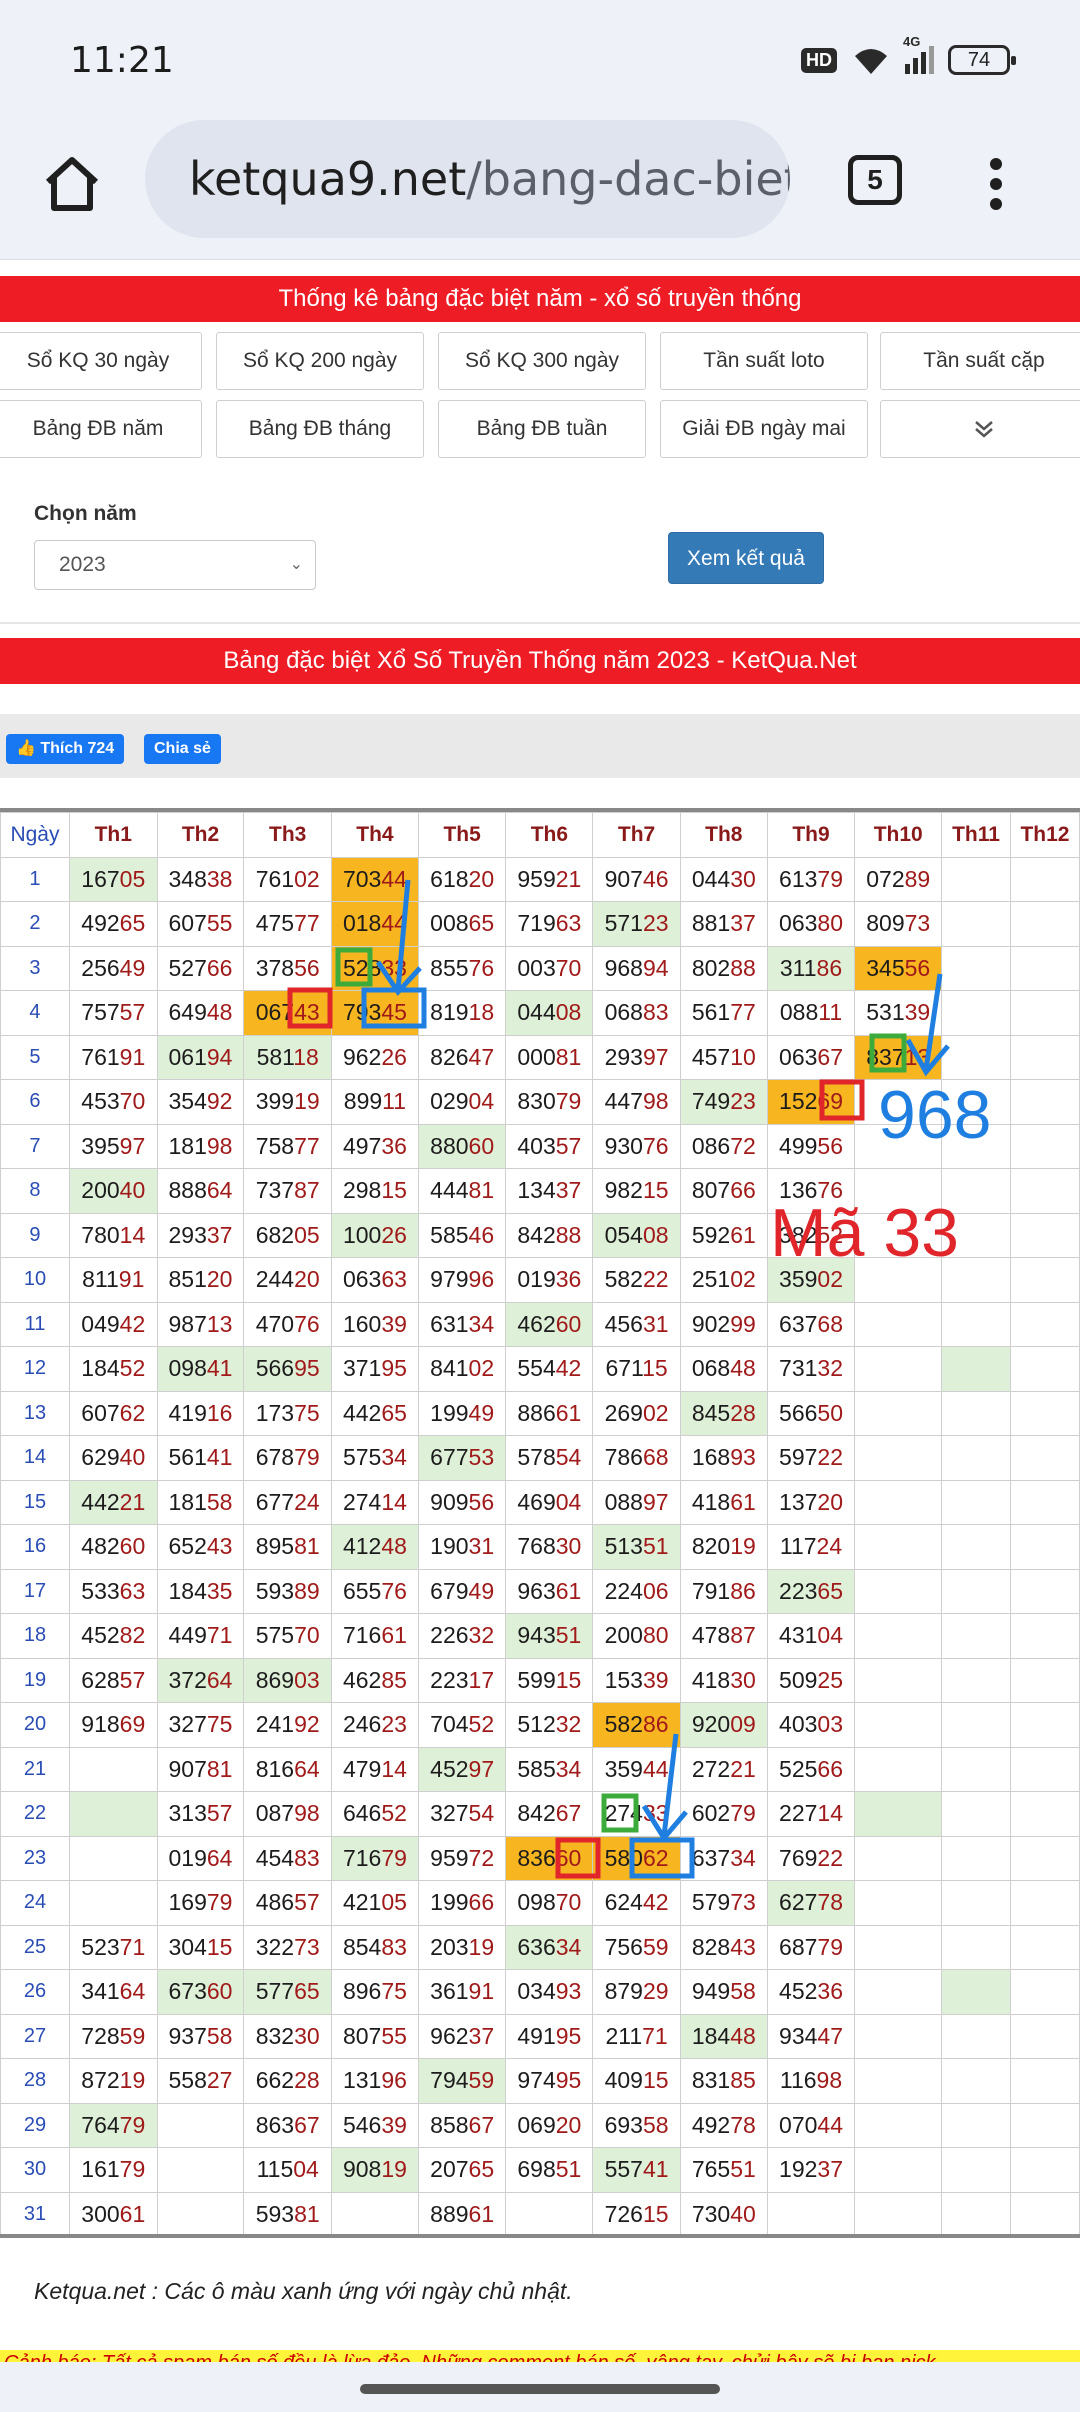  Describe the element at coordinates (375, 968) in the screenshot. I see `result-cell: 52833` at that location.